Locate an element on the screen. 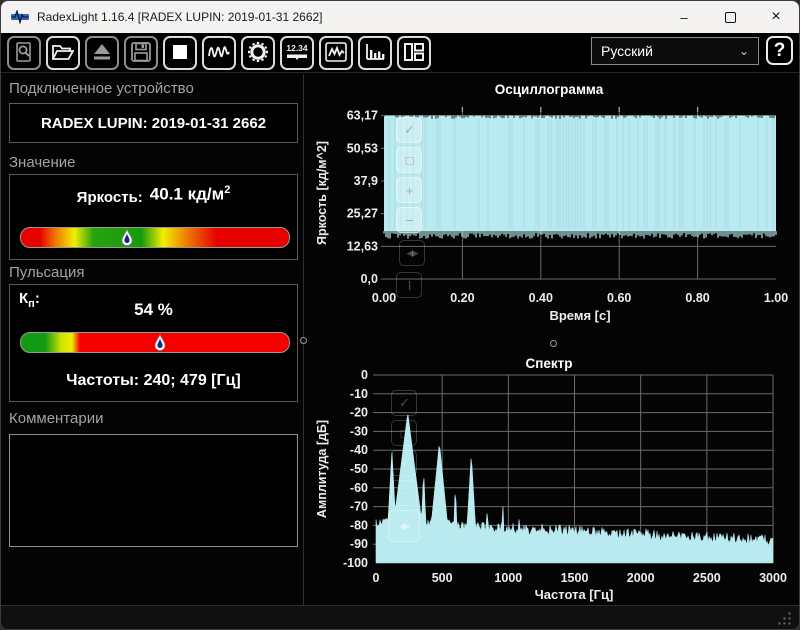 Image resolution: width=800 pixels, height=630 pixels. chart-pan-button: ◂▸ is located at coordinates (404, 526).